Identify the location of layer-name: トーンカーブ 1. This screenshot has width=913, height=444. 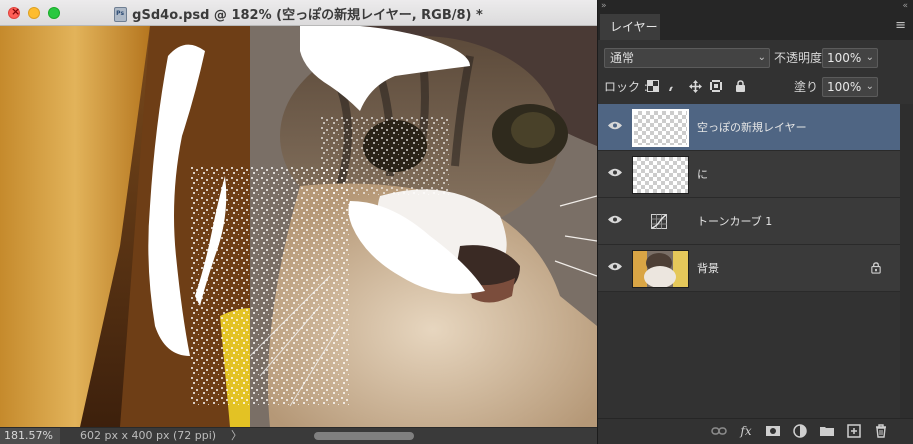
(734, 221).